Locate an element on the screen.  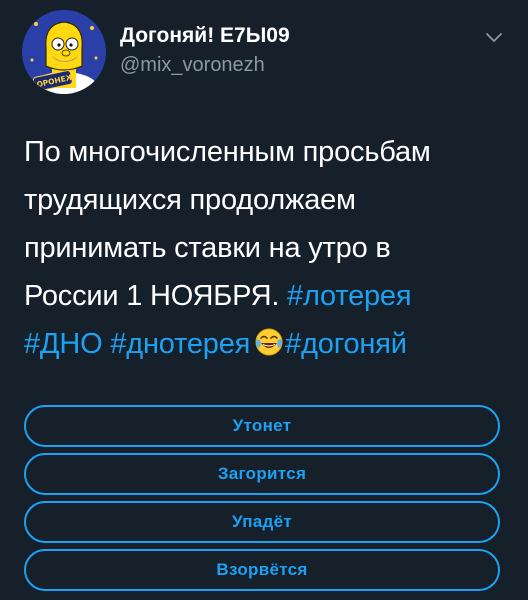
avatar-image: ВОРОНЕЖ is located at coordinates (64, 52).